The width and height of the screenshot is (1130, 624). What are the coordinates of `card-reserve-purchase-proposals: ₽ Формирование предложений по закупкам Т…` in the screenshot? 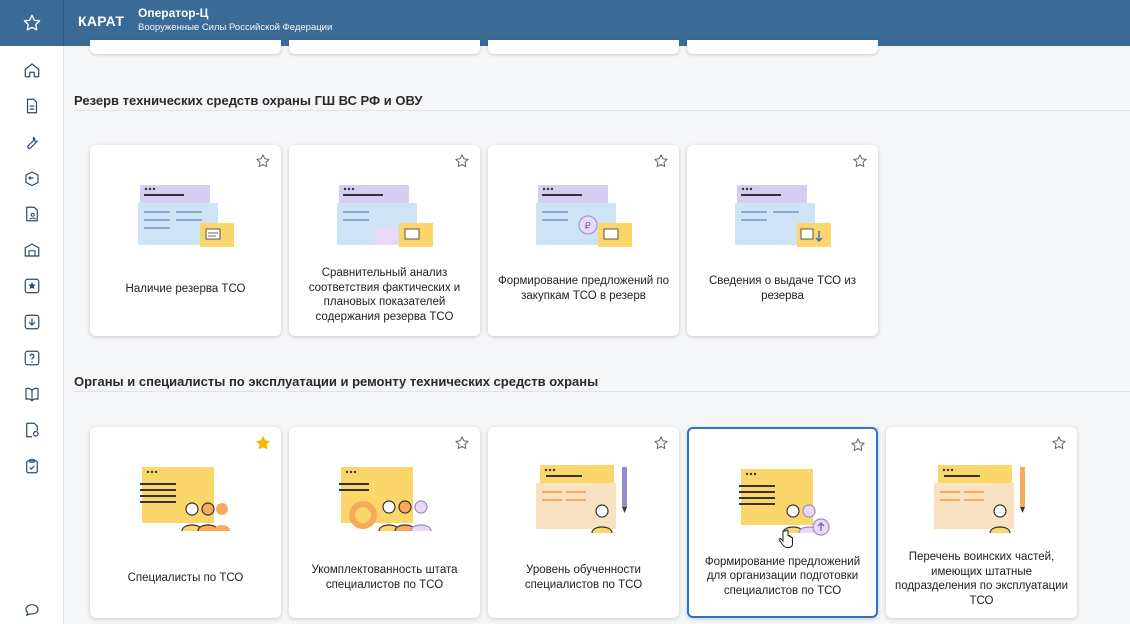 It's located at (583, 240).